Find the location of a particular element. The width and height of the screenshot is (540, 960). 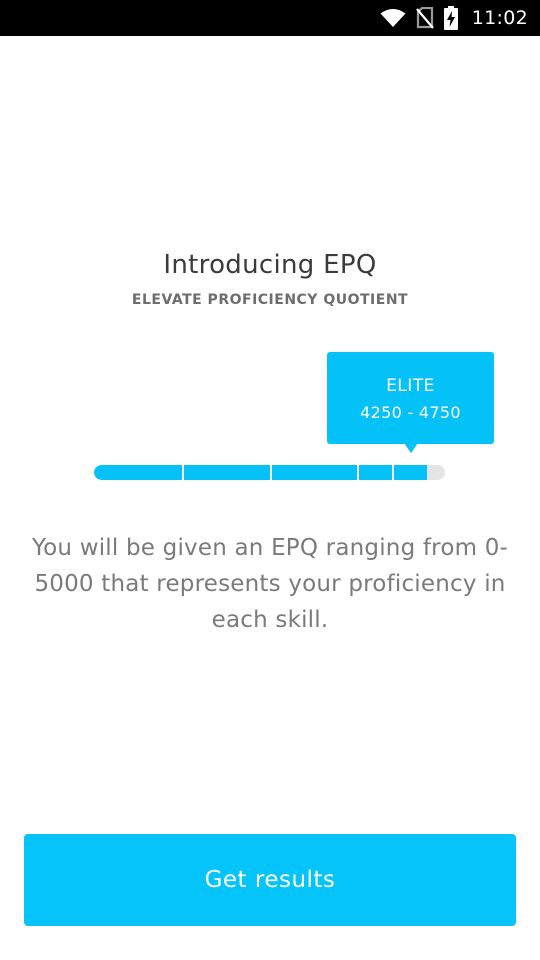

status-bar: 11:02 is located at coordinates (270, 18).